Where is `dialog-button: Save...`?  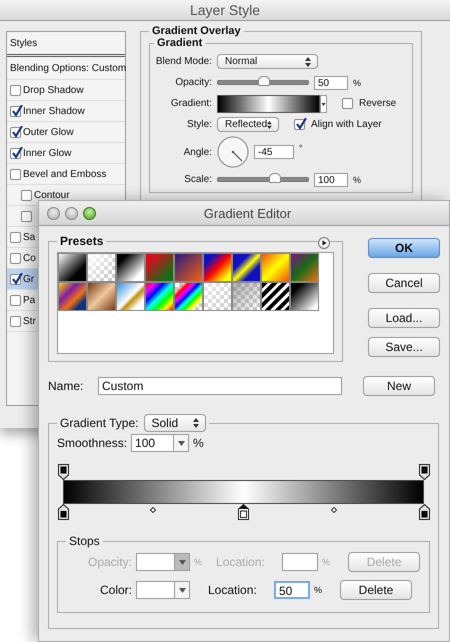
dialog-button: Save... is located at coordinates (404, 347).